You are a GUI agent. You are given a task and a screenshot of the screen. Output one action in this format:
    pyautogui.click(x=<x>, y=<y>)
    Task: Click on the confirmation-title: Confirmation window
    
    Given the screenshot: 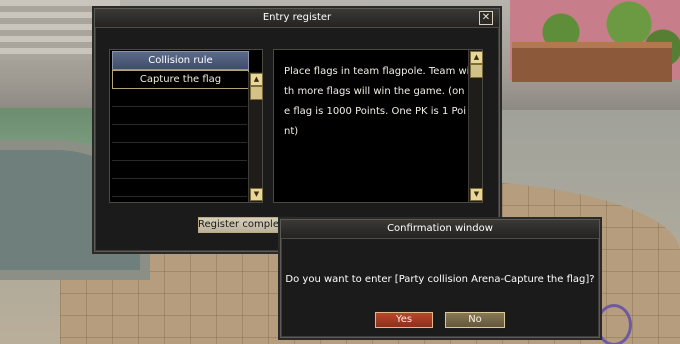 What is the action you would take?
    pyautogui.click(x=440, y=229)
    